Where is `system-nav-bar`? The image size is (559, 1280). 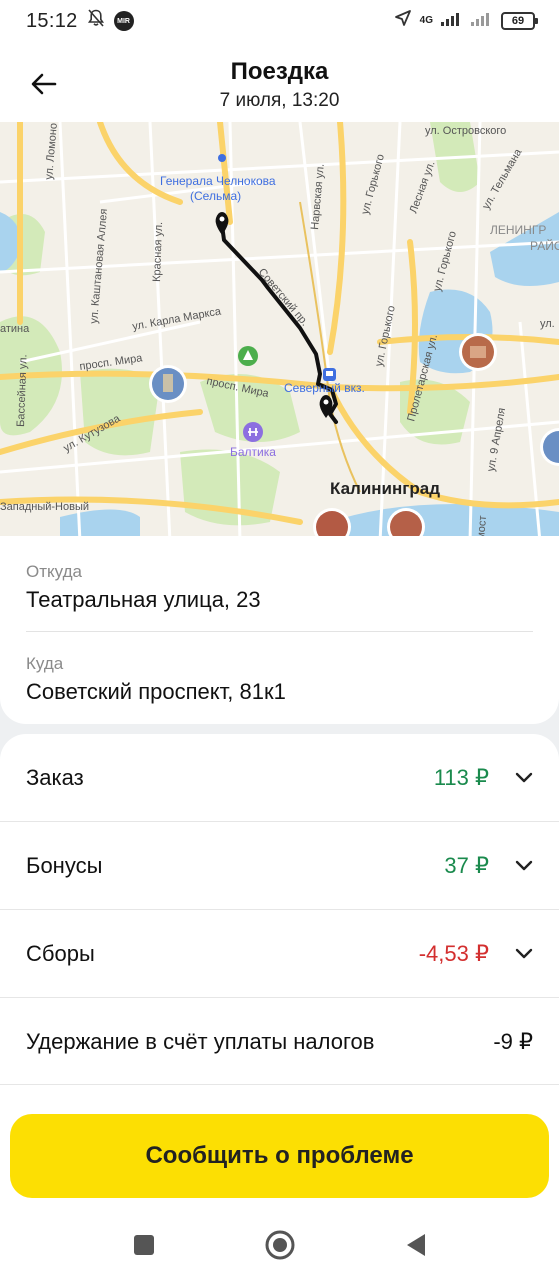
system-nav-bar is located at coordinates (279, 1247).